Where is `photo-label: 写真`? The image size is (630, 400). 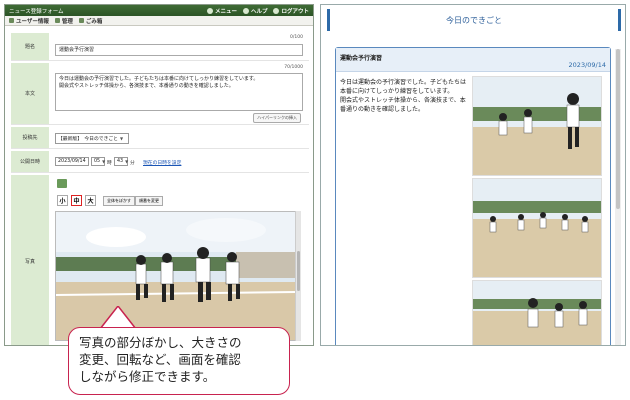 photo-label: 写真 is located at coordinates (30, 260).